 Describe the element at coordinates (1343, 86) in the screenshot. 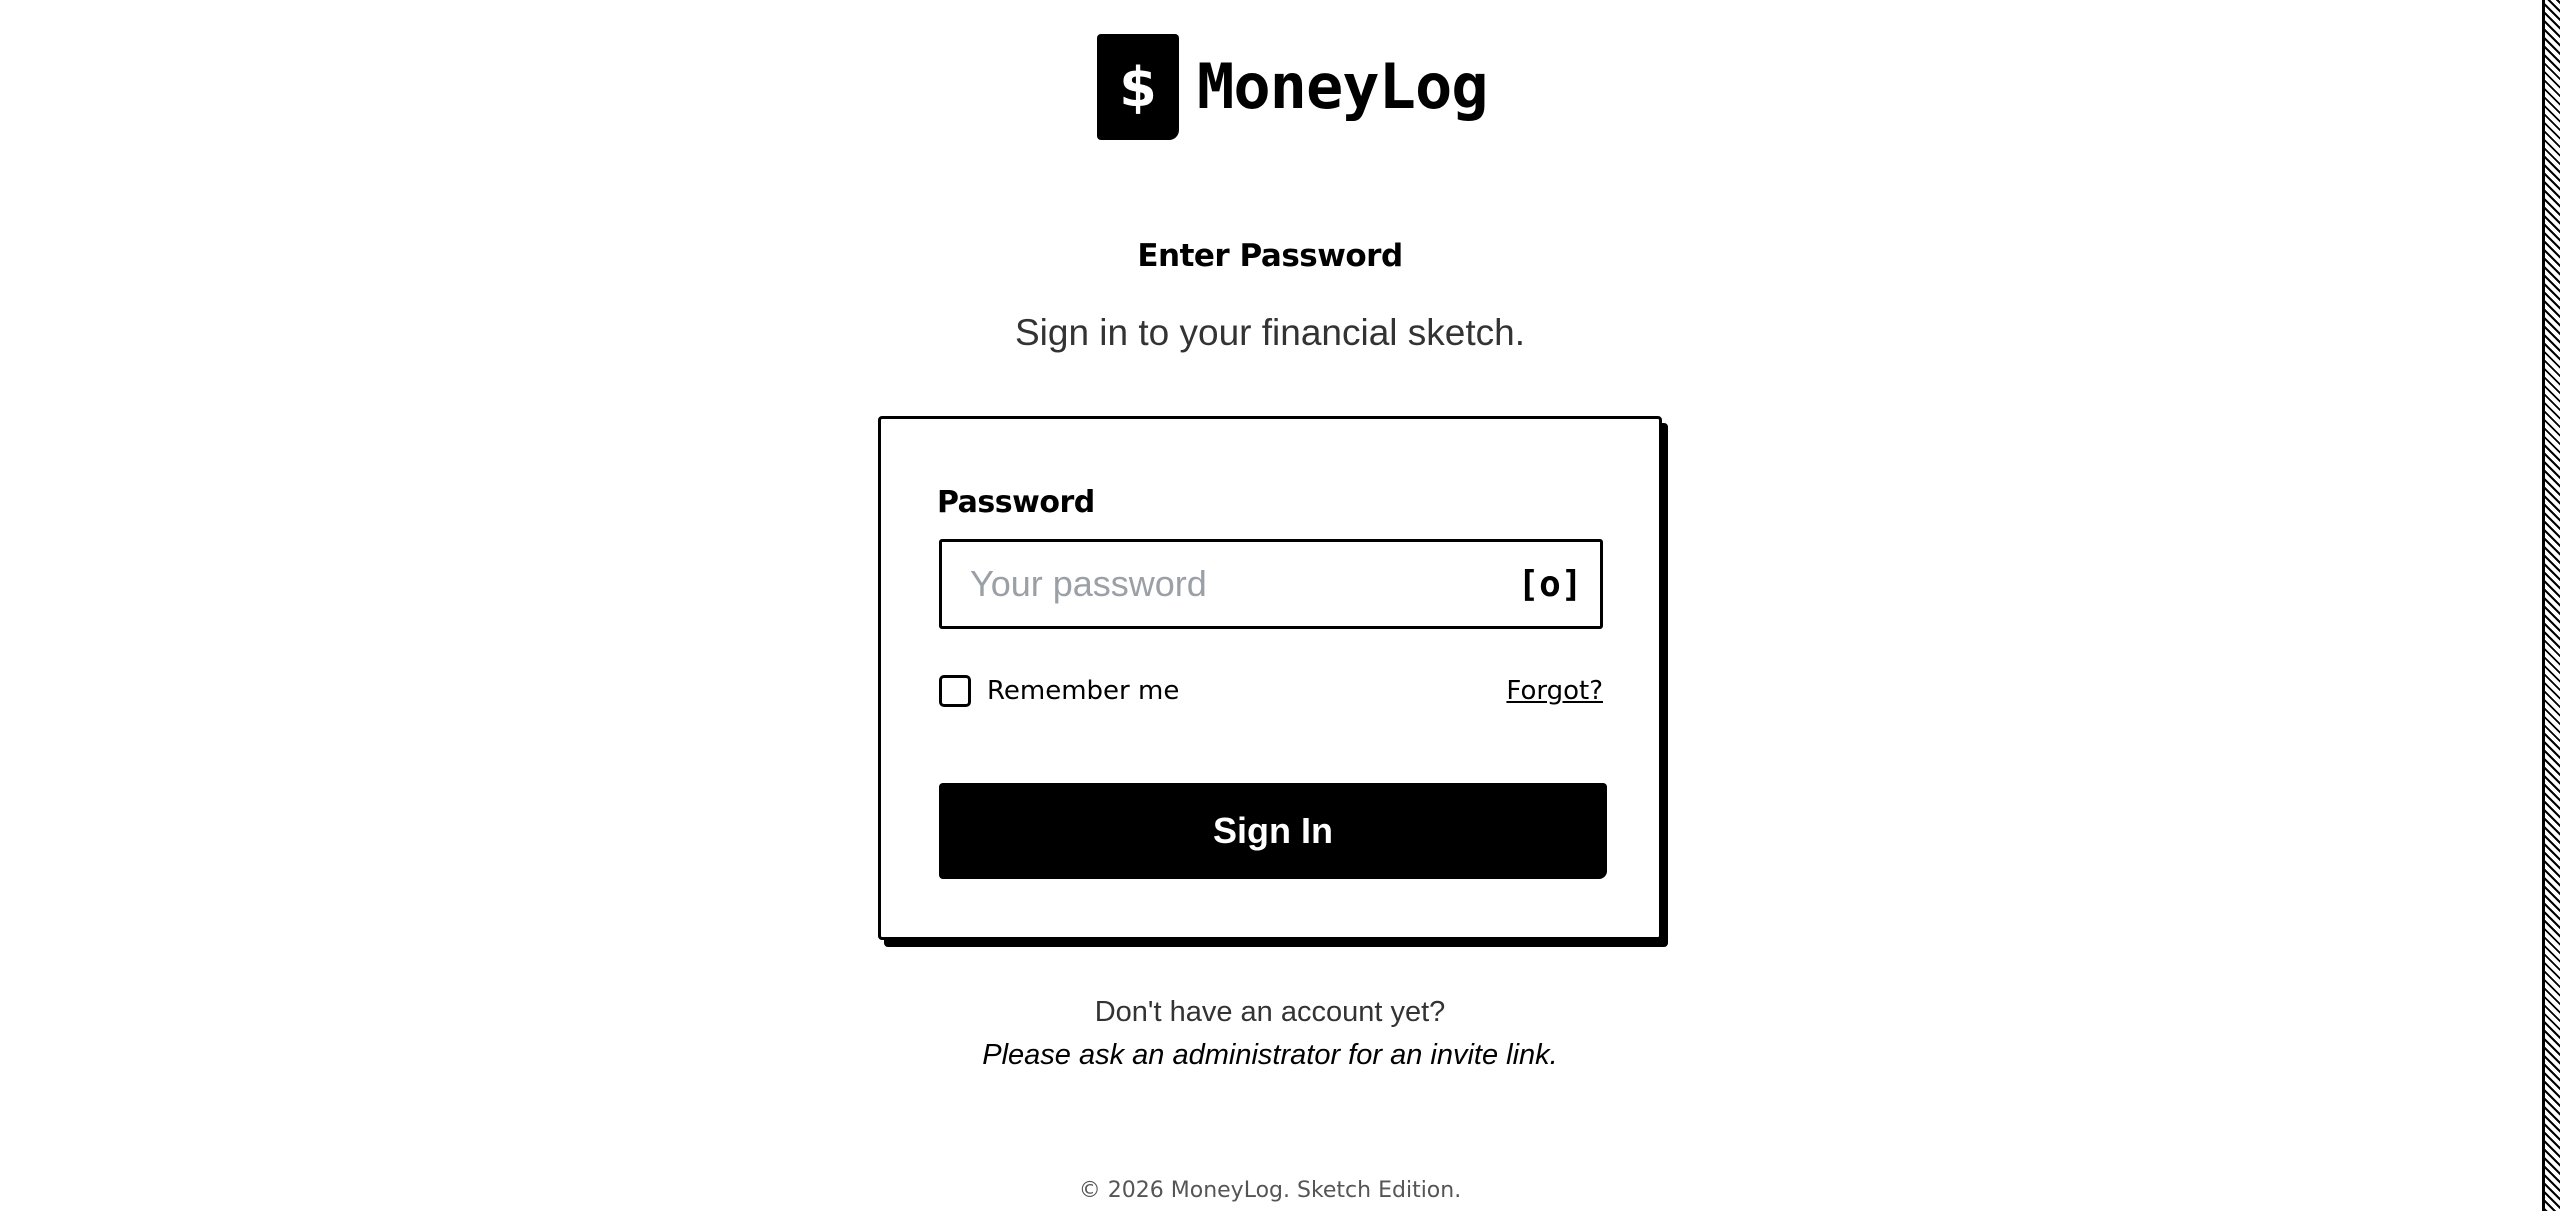

I see `brand-name: MoneyLog` at that location.